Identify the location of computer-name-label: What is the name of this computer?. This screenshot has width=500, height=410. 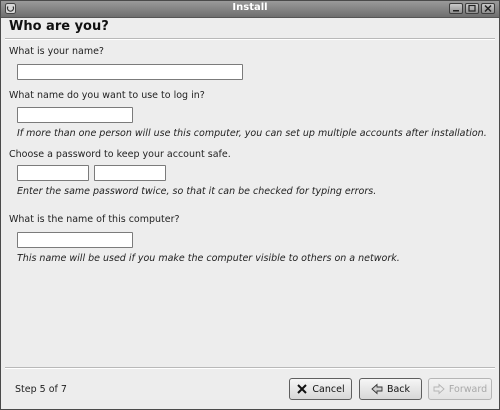
(94, 219).